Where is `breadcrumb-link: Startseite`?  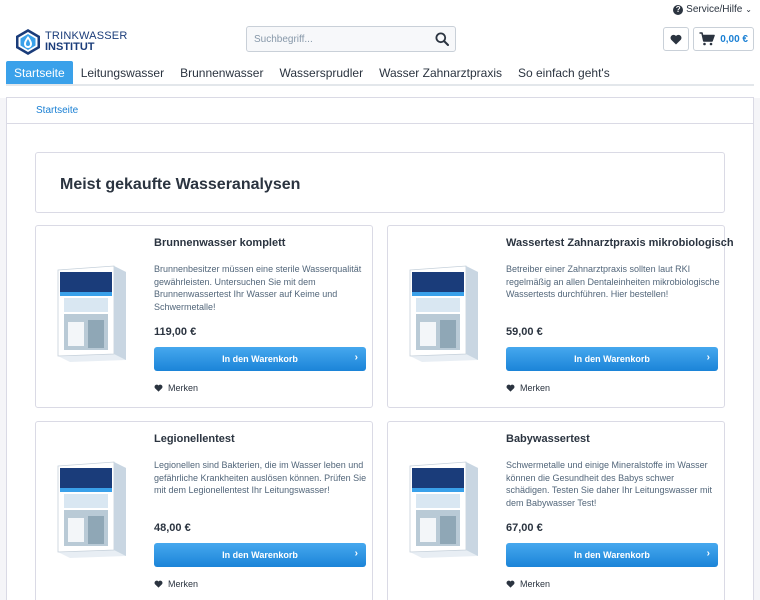
breadcrumb-link: Startseite is located at coordinates (57, 110).